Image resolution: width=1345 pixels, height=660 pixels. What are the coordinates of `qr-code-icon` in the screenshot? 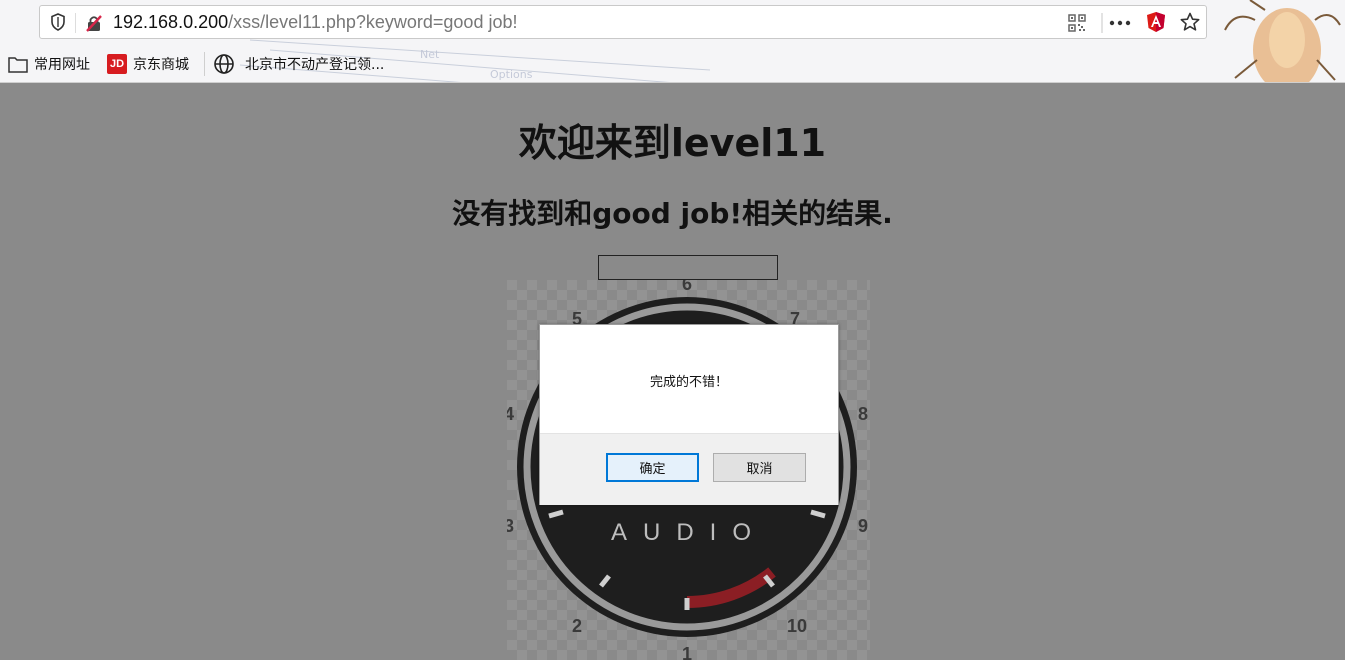 It's located at (1077, 23).